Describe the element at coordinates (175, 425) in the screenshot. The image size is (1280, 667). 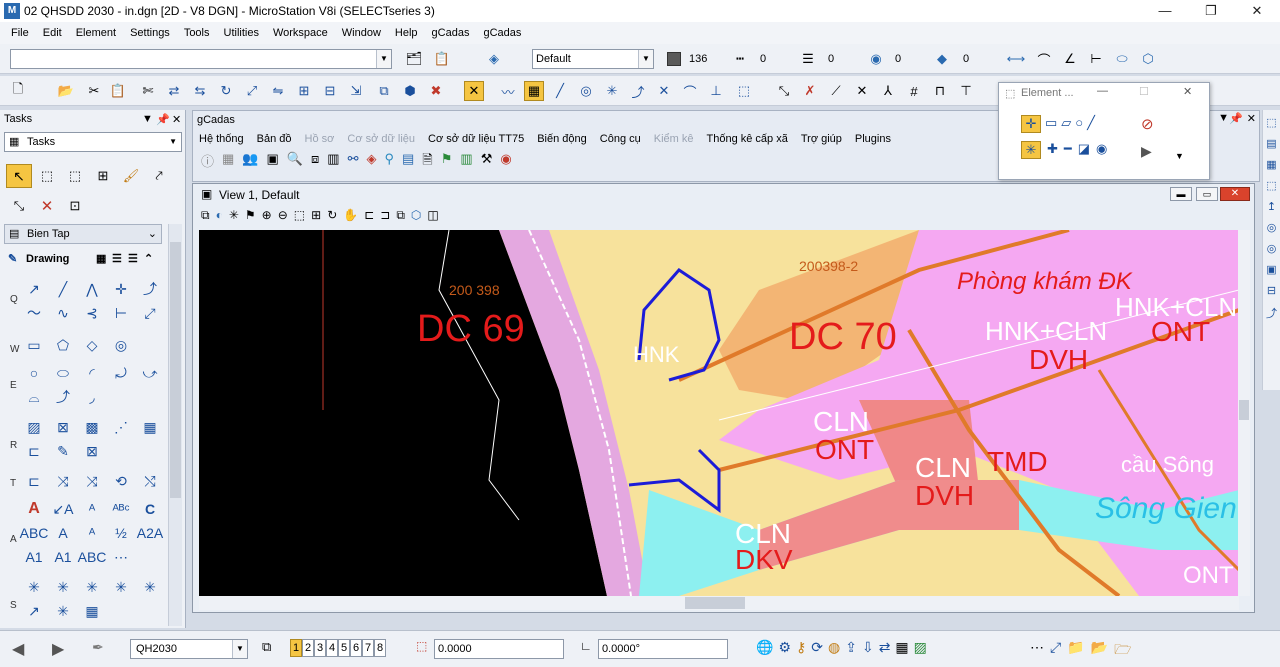
I see `panel-scrollbar` at that location.